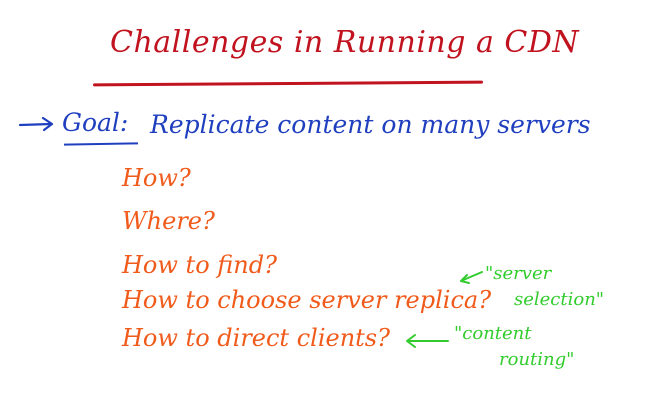  Describe the element at coordinates (256, 338) in the screenshot. I see `question-direct-clients: How to direct clients?` at that location.